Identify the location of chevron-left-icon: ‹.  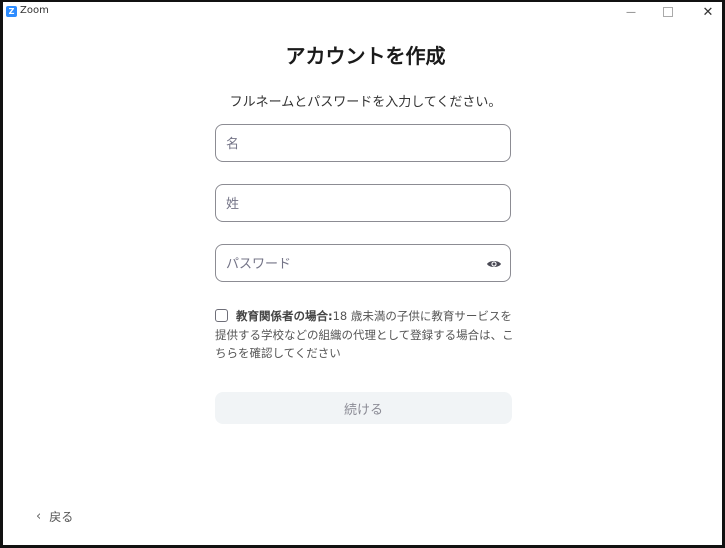
(39, 516).